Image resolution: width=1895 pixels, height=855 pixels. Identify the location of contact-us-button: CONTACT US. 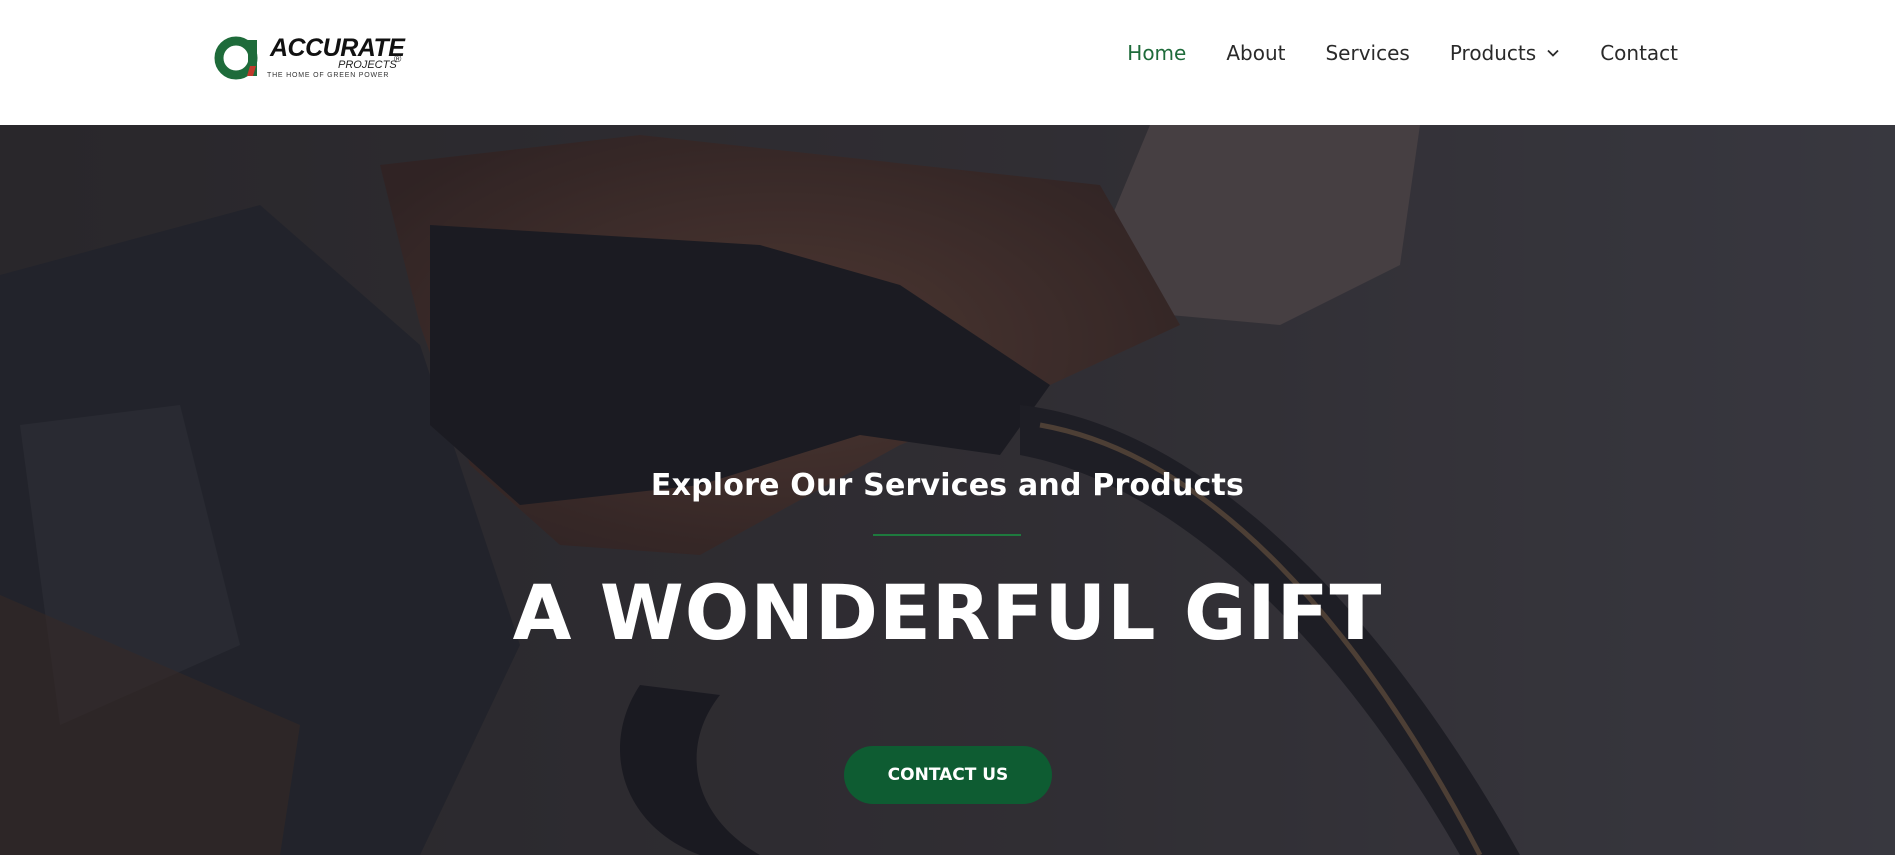
(948, 775).